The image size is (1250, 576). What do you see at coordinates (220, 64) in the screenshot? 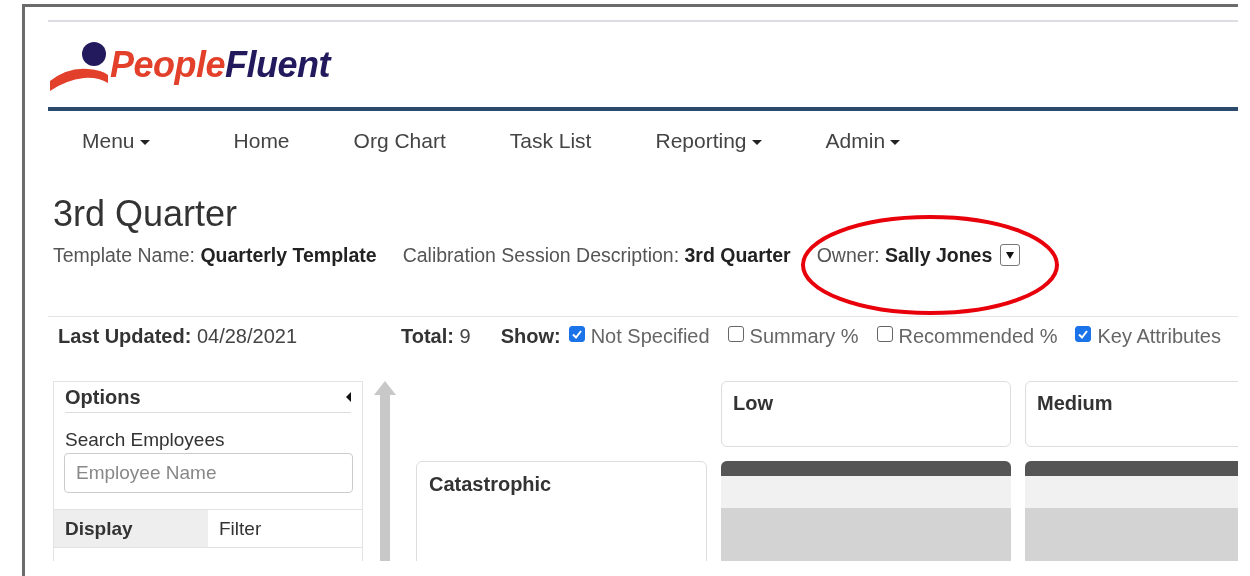
I see `logo-wordmark: PeopleFluent` at bounding box center [220, 64].